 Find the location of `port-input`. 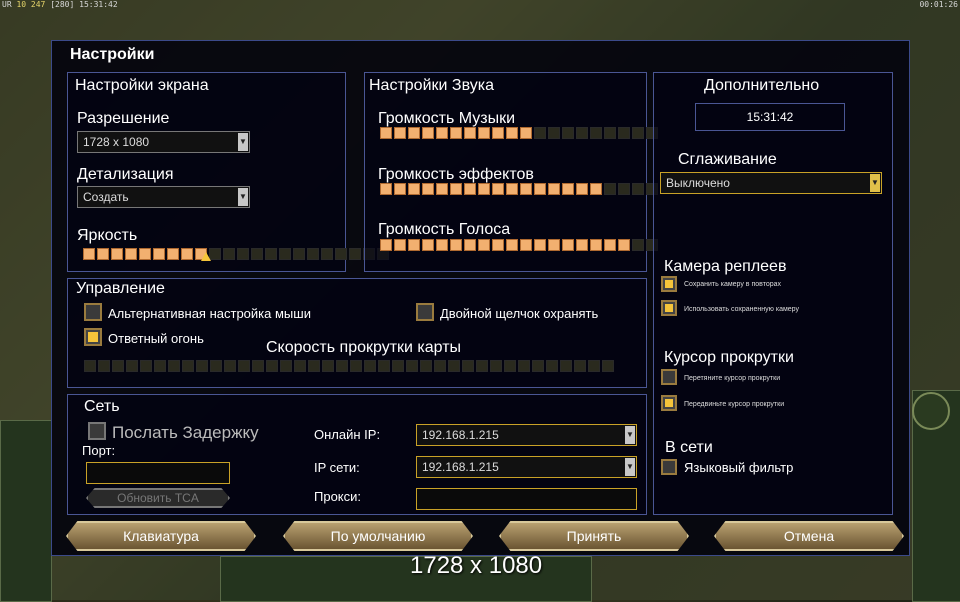

port-input is located at coordinates (158, 473).